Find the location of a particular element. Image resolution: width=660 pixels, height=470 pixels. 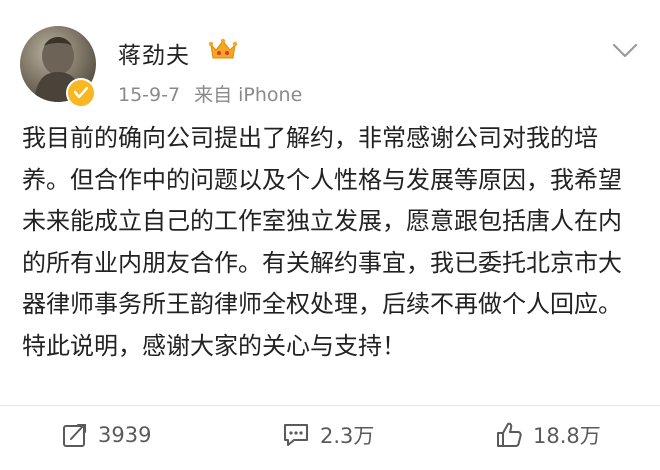

author-name: 蒋劲夫 is located at coordinates (154, 53).